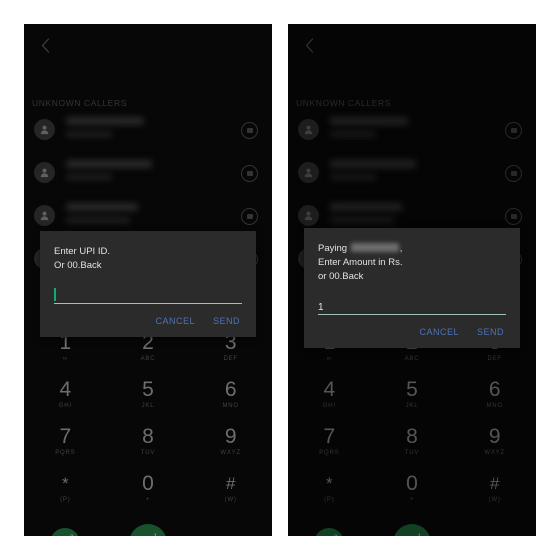 The width and height of the screenshot is (560, 560). Describe the element at coordinates (412, 331) in the screenshot. I see `dialog-actions: CANCEL SEND` at that location.